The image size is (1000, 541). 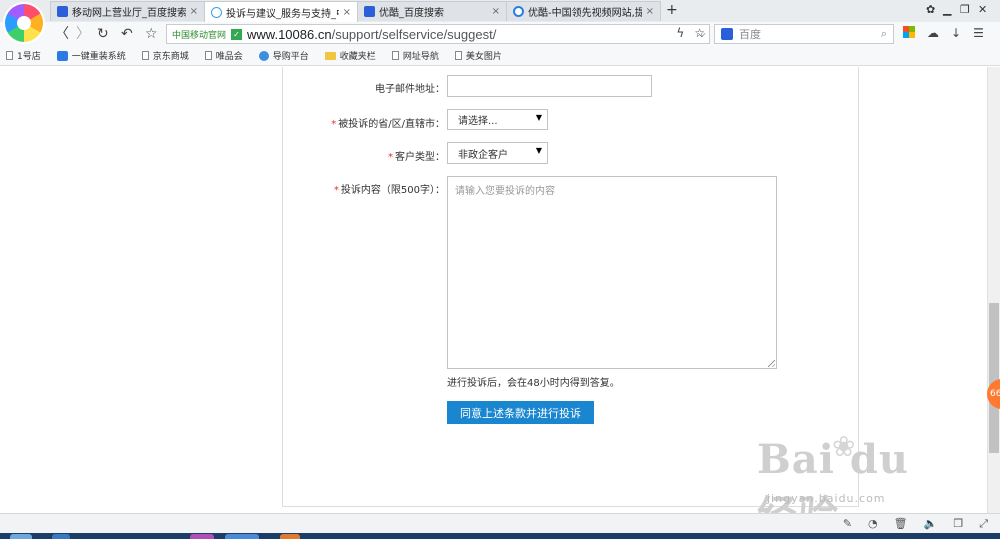 I want to click on tab-suggest-active: 投诉与建议_服务与支持_中国 ×, so click(x=281, y=12).